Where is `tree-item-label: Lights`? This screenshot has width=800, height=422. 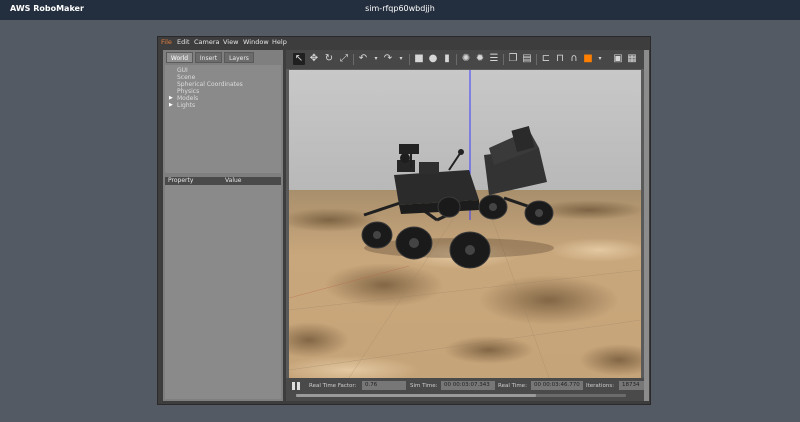 tree-item-label: Lights is located at coordinates (186, 105).